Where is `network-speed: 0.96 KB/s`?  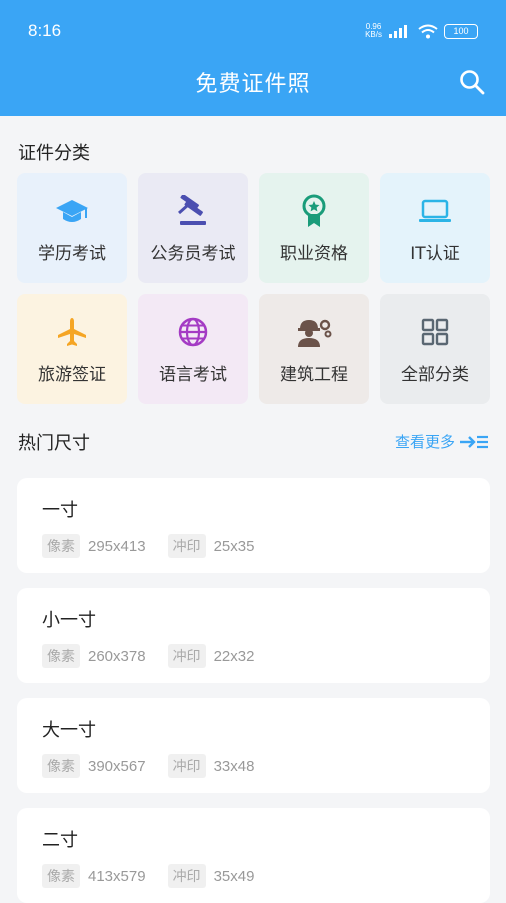
network-speed: 0.96 KB/s is located at coordinates (373, 31).